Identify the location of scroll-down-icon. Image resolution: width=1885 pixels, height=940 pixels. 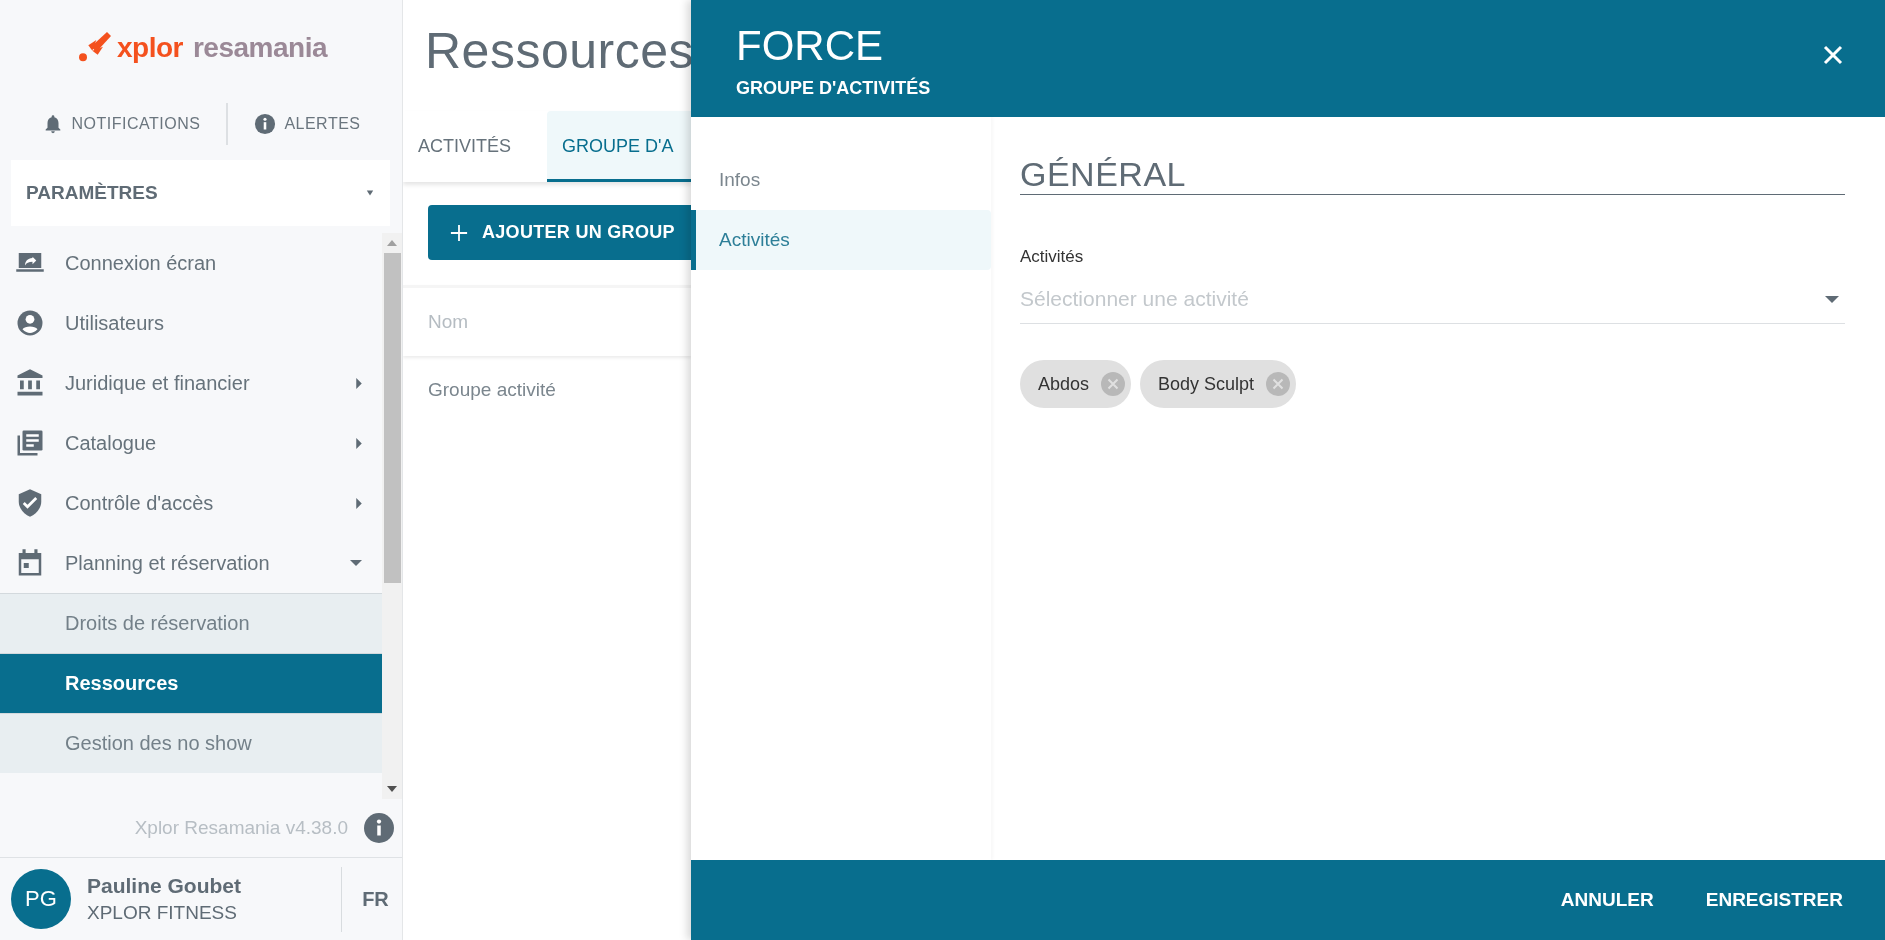
(392, 789).